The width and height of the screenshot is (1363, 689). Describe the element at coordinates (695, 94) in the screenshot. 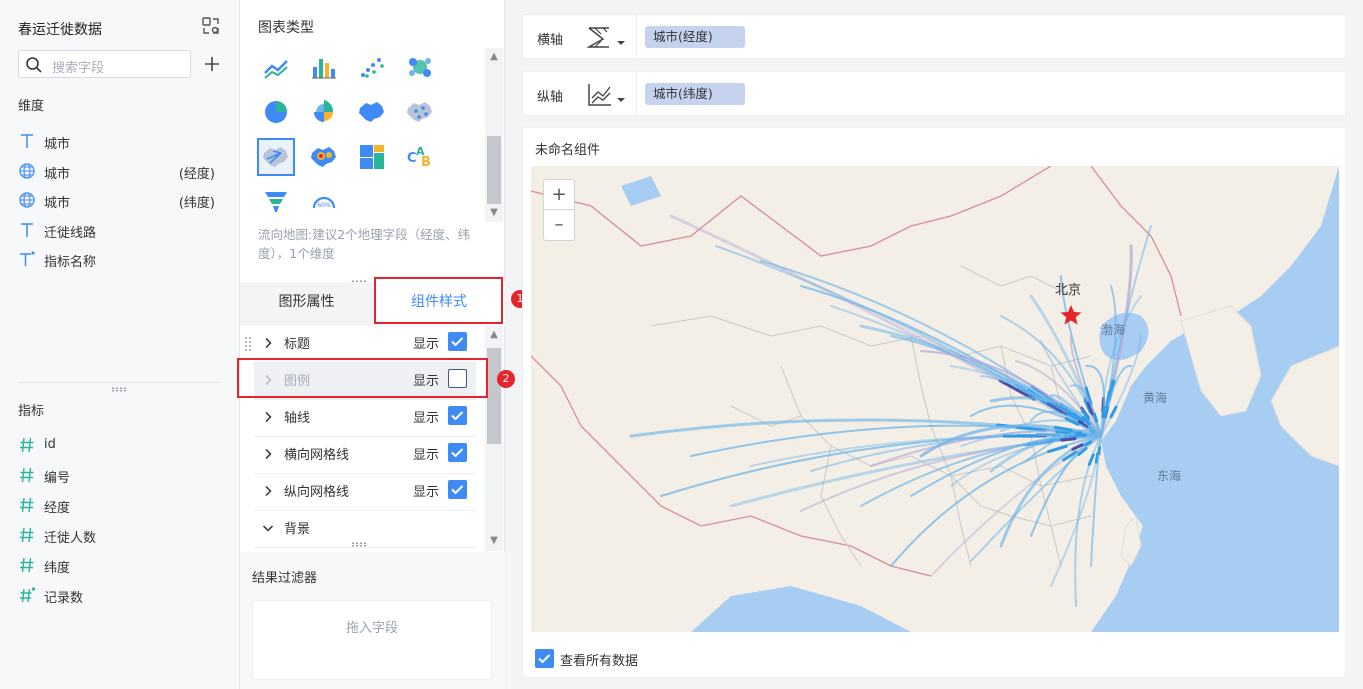

I see `y-axis-field-pill: 城市(纬度)` at that location.